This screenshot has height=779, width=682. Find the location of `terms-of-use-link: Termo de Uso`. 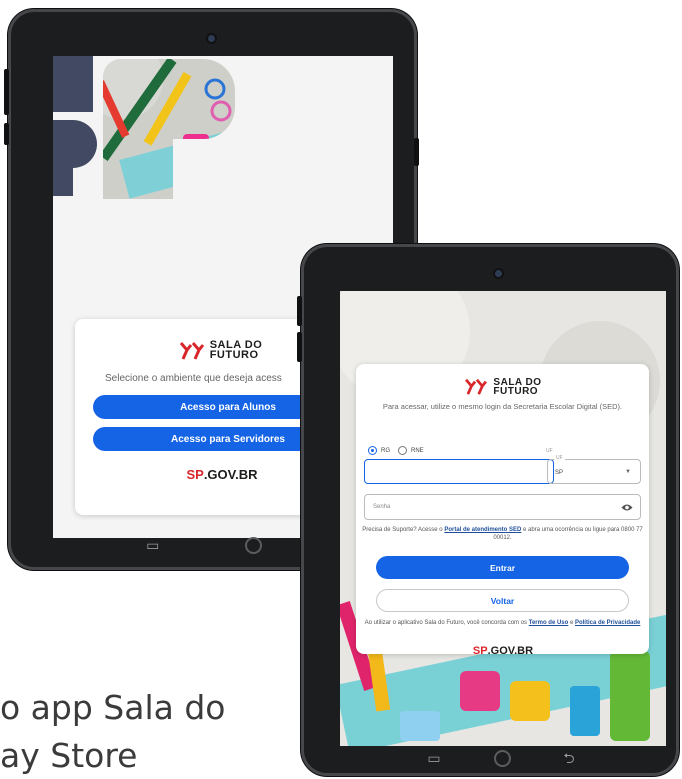

terms-of-use-link: Termo de Uso is located at coordinates (549, 623).